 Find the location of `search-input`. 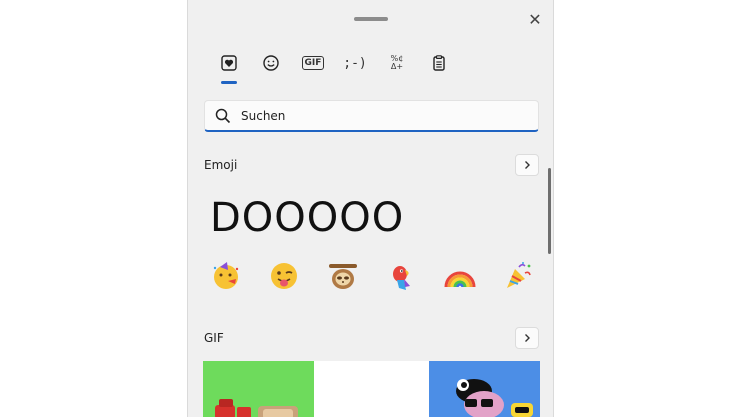

search-input is located at coordinates (376, 115).